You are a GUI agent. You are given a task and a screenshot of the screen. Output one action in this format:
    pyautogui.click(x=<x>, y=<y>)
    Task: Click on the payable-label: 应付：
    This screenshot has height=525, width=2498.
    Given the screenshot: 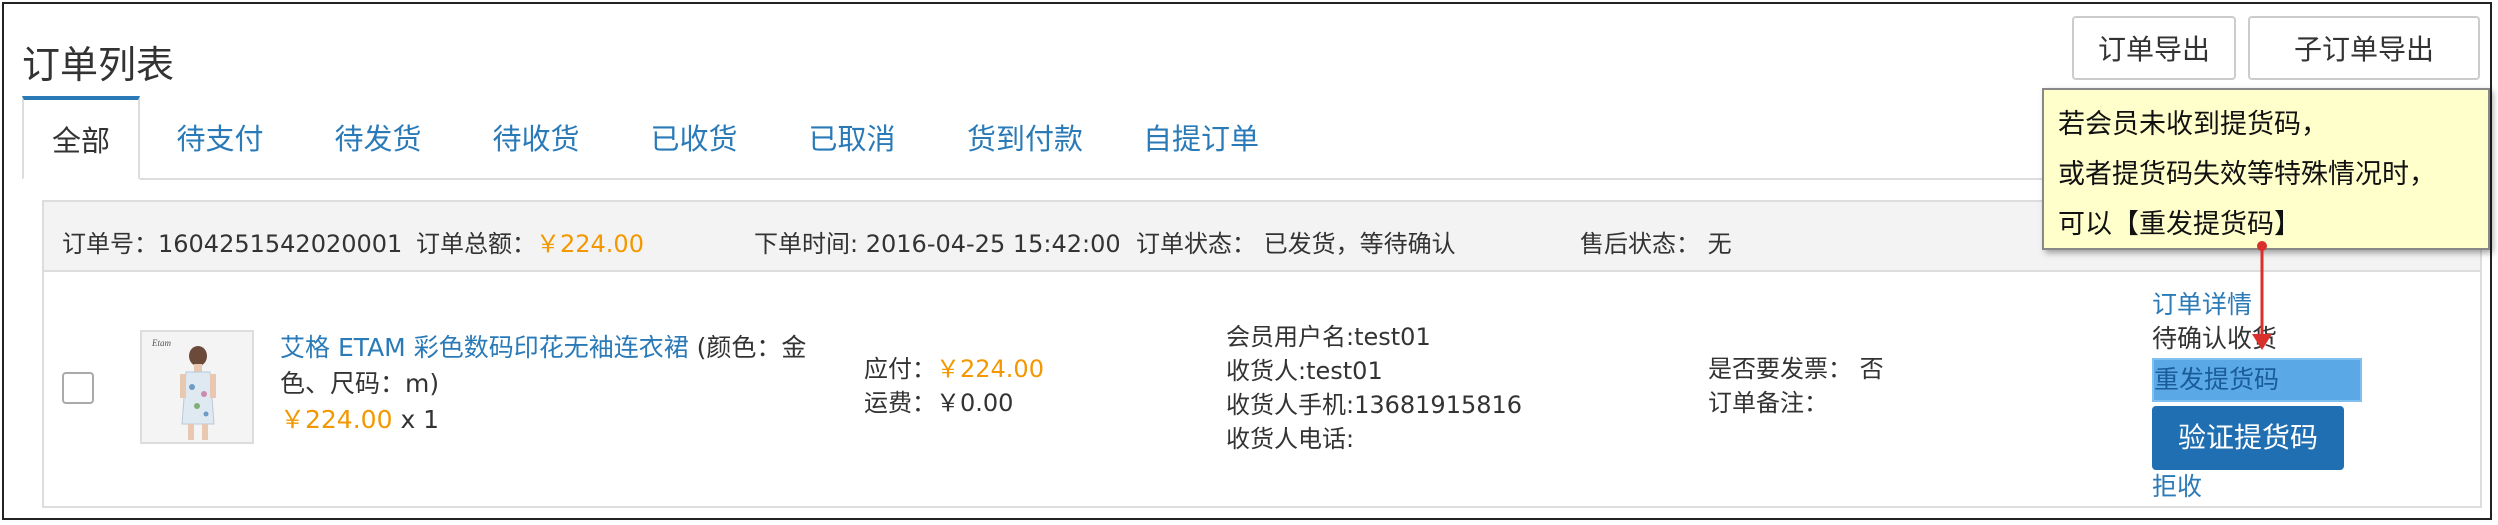 What is the action you would take?
    pyautogui.click(x=900, y=369)
    